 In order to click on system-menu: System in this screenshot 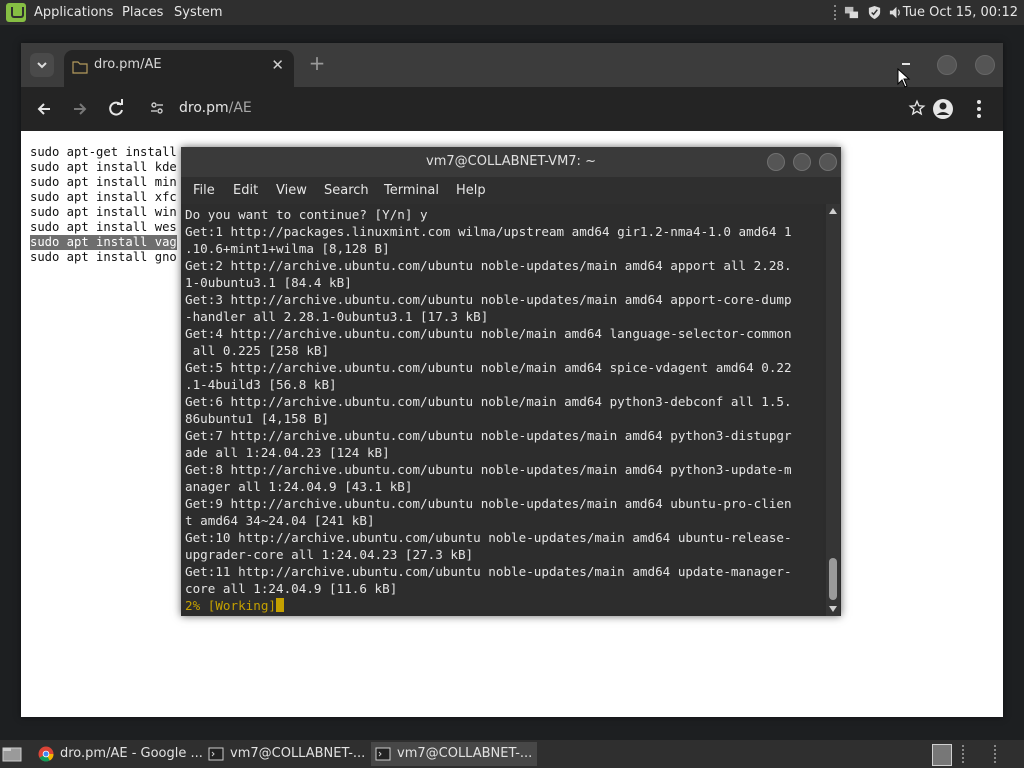, I will do `click(198, 12)`.